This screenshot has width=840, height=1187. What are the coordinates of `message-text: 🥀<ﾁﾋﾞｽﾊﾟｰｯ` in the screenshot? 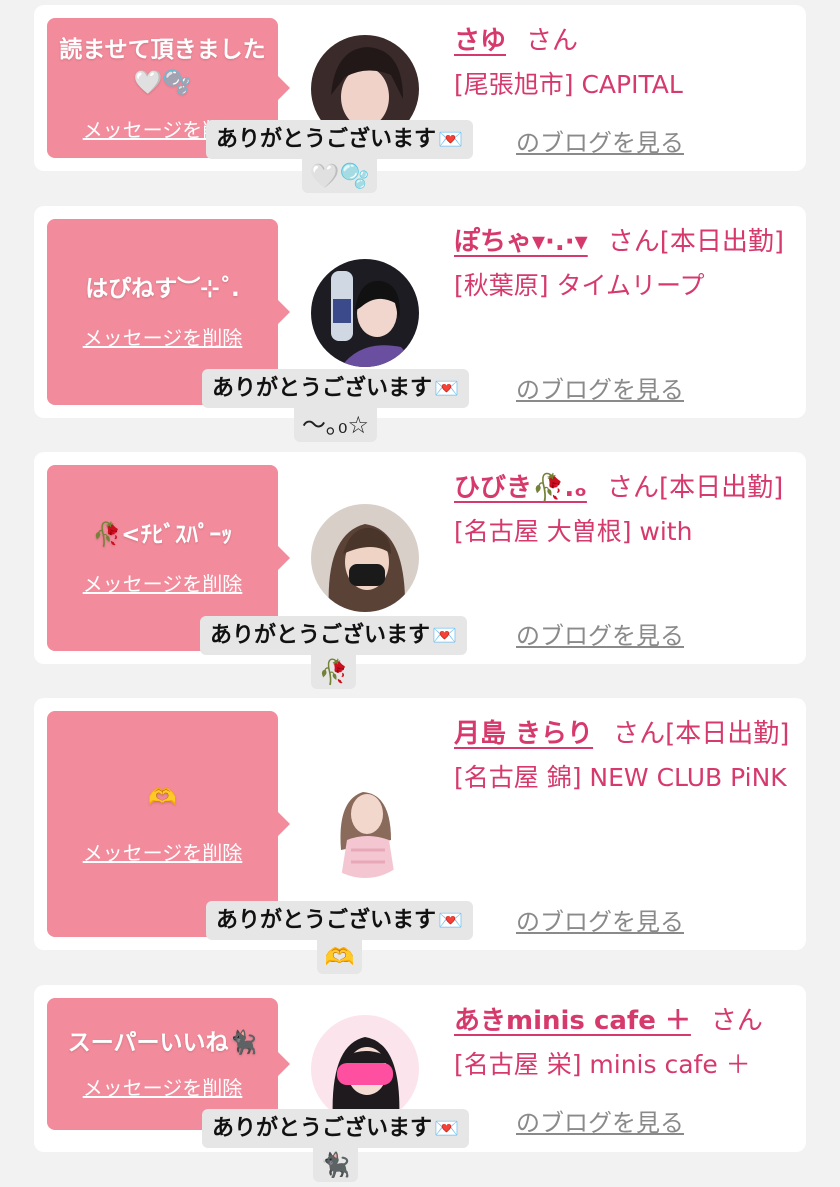 It's located at (162, 535).